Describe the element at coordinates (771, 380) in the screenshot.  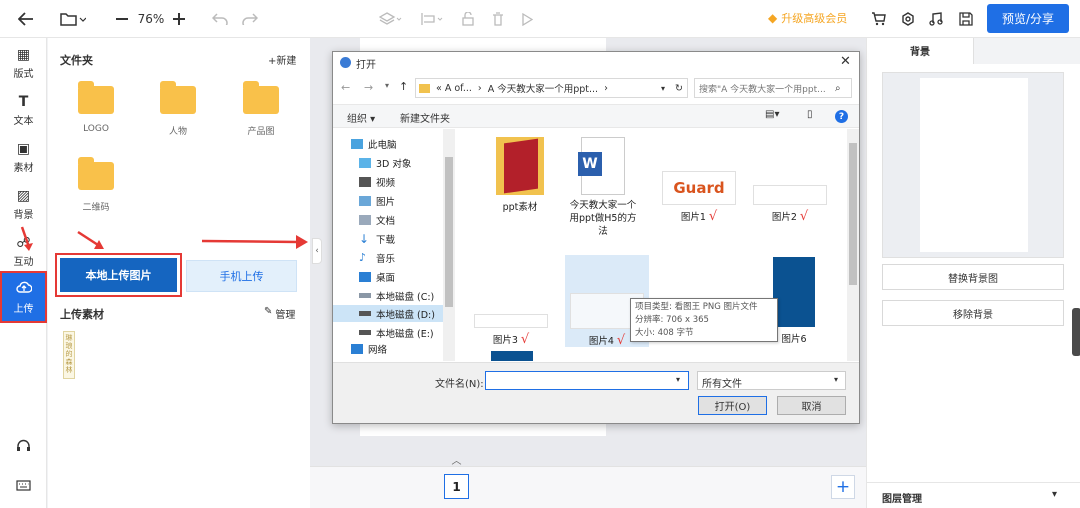
I see `filetype-select: 所有文件 ▾` at that location.